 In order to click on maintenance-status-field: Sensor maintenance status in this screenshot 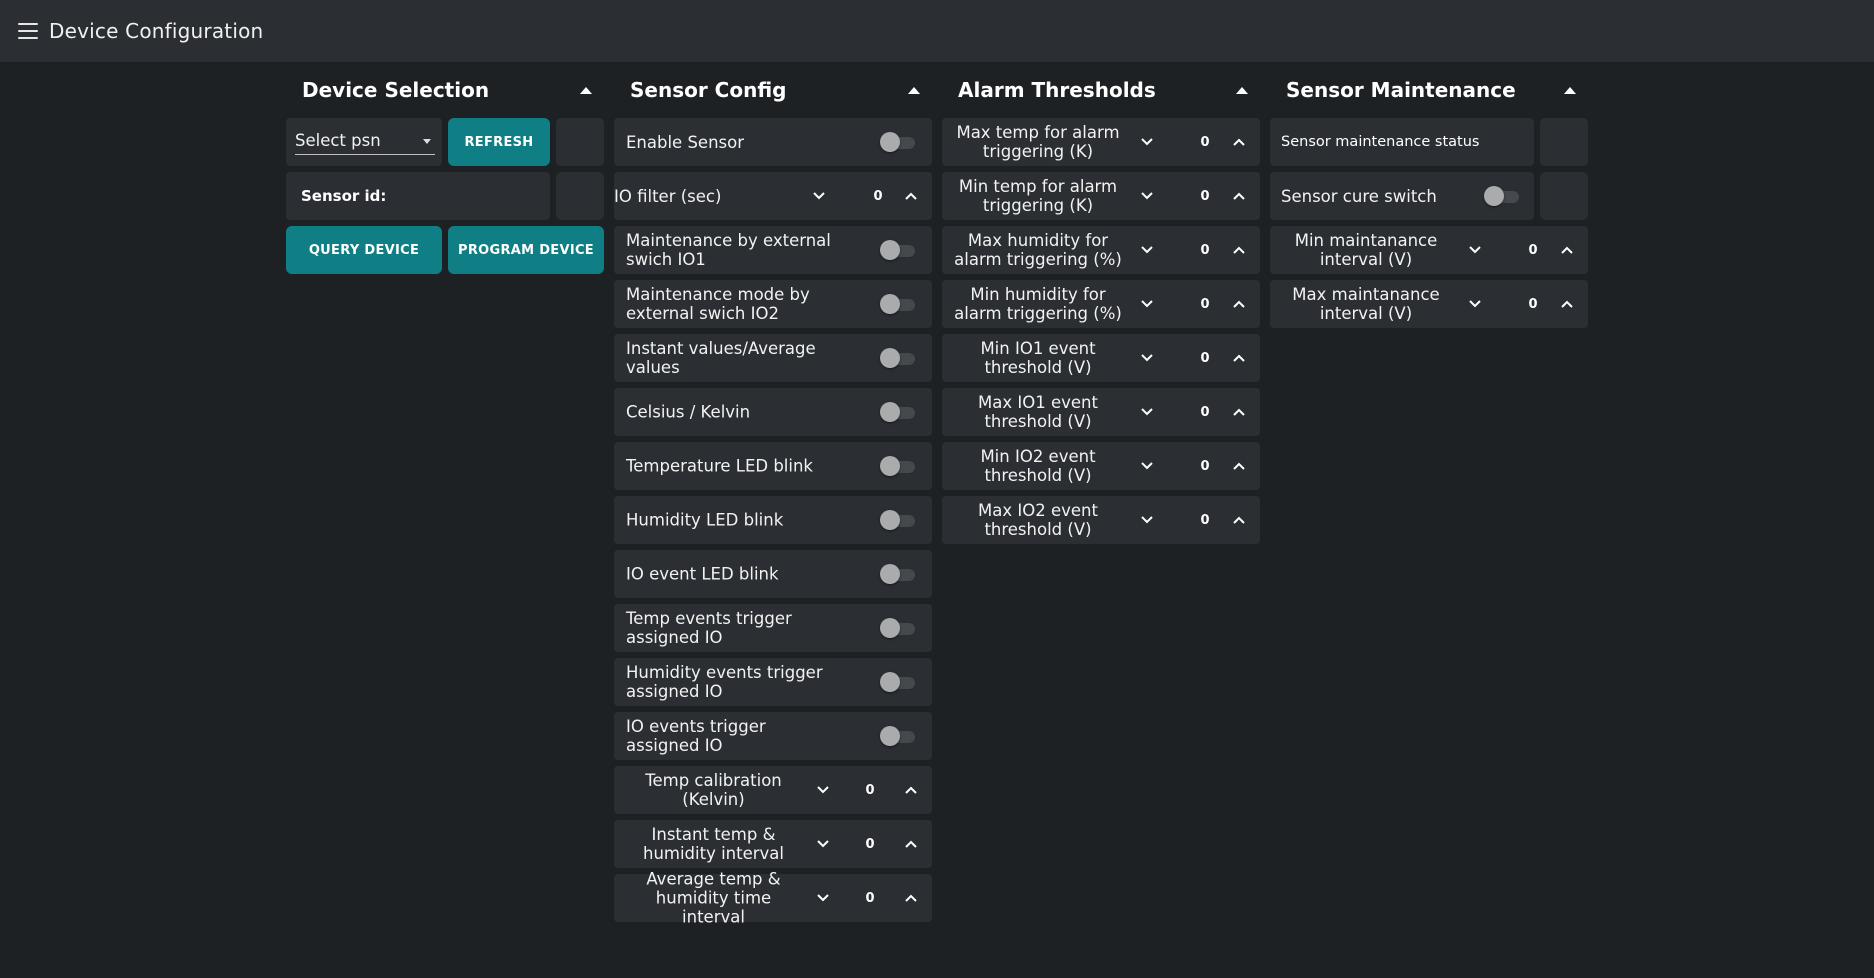, I will do `click(1402, 142)`.